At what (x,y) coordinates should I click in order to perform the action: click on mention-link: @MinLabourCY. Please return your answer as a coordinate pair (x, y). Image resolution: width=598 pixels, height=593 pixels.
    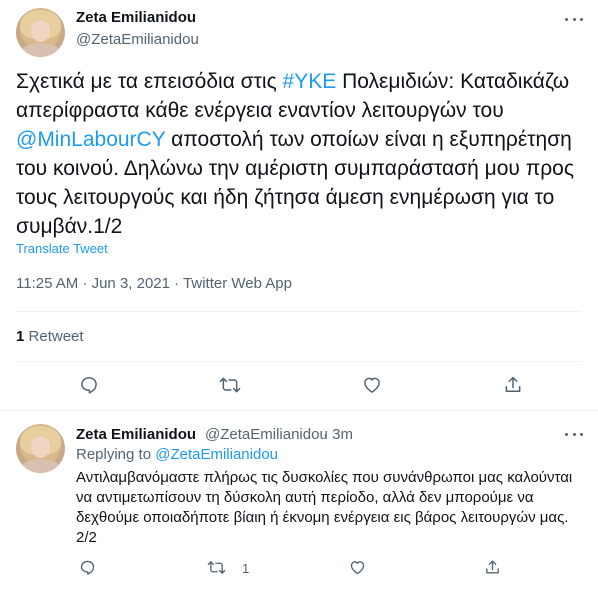
    Looking at the image, I should click on (90, 139).